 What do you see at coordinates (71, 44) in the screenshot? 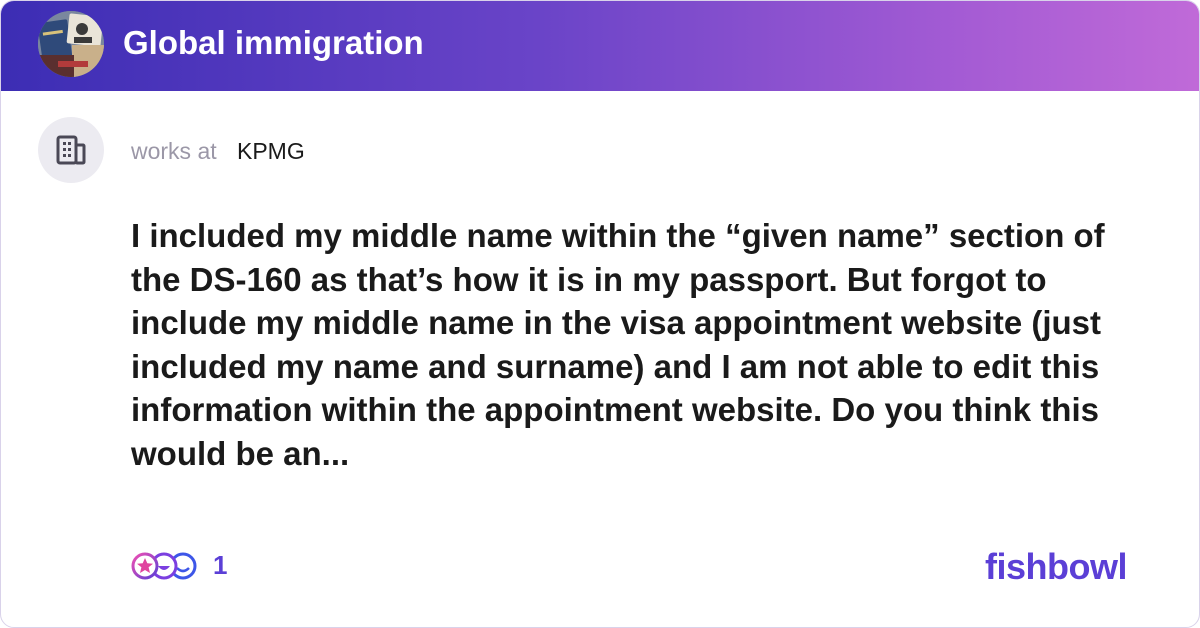
I see `passport-collage-icon` at bounding box center [71, 44].